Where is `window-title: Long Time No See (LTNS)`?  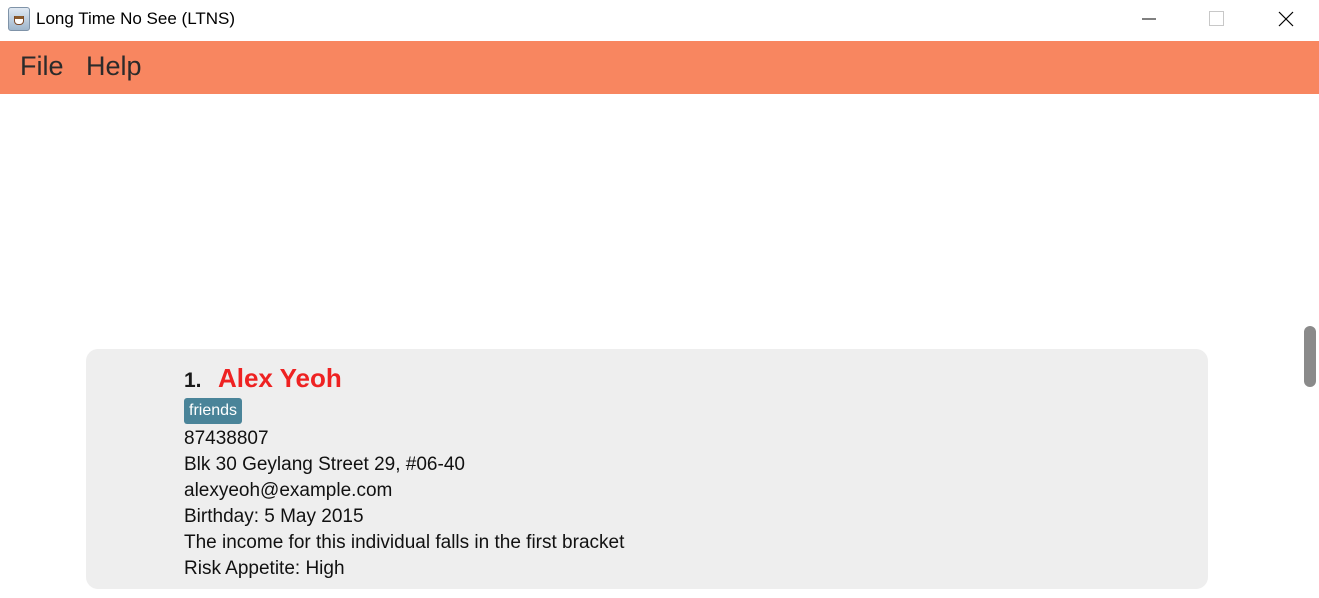
window-title: Long Time No See (LTNS) is located at coordinates (136, 18).